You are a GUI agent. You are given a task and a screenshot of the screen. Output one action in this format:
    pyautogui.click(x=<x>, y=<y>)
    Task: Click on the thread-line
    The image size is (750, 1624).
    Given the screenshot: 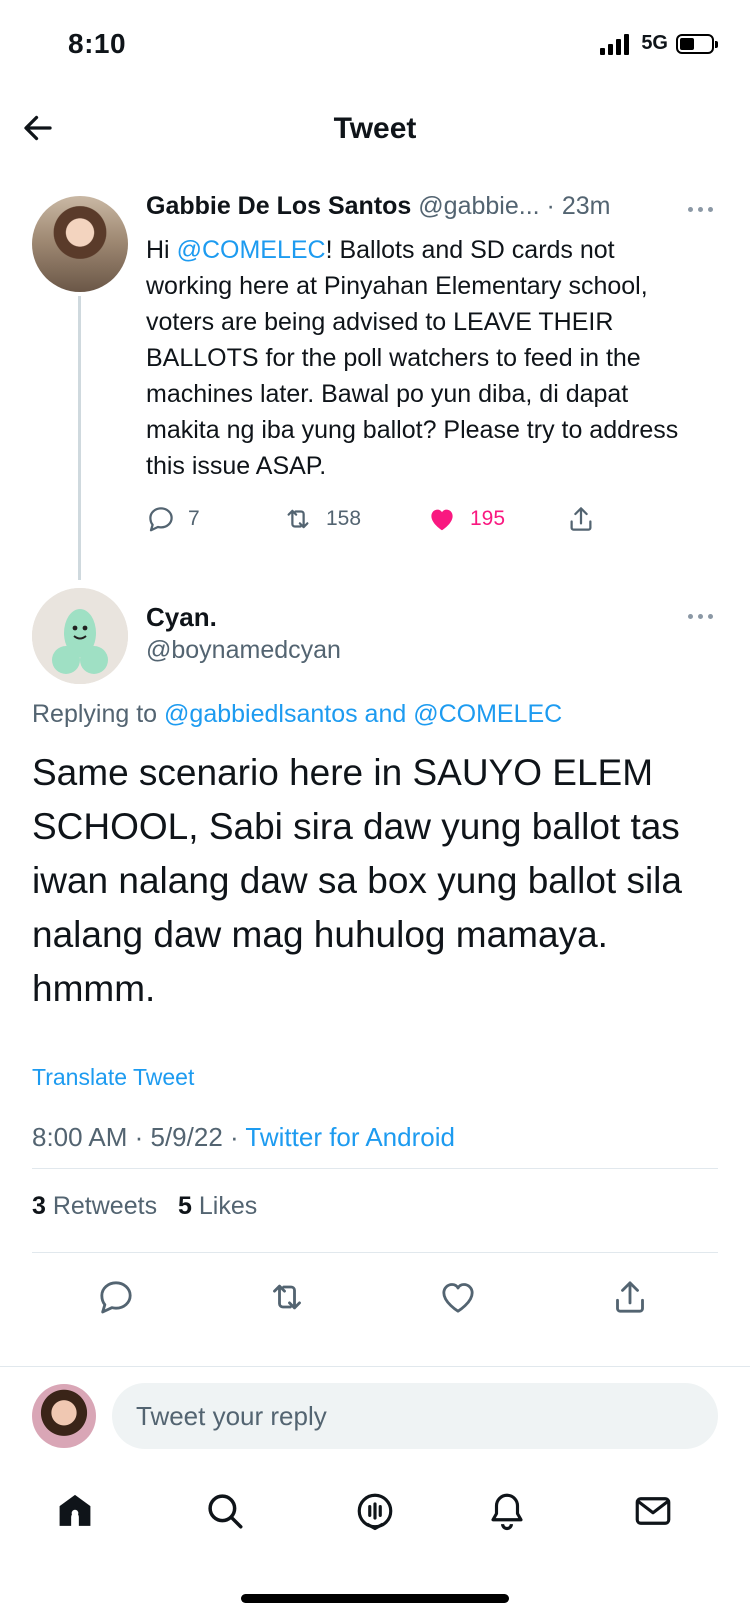 What is the action you would take?
    pyautogui.click(x=79, y=438)
    